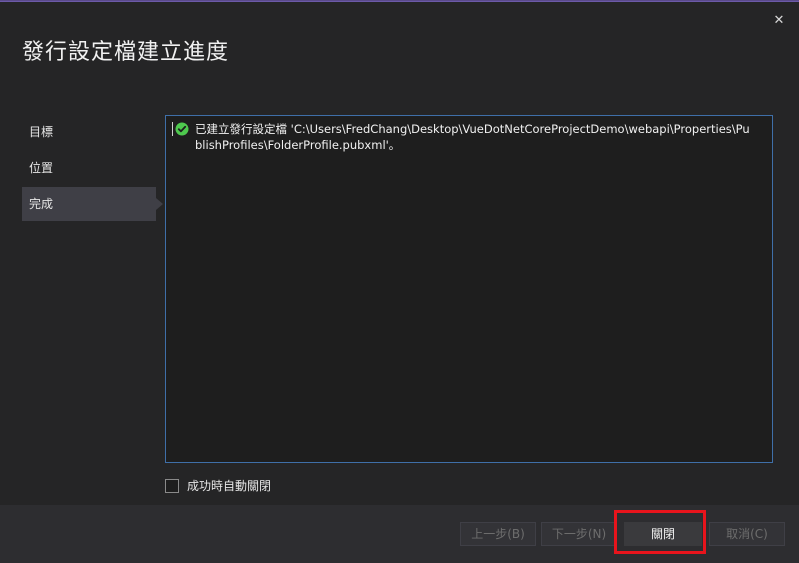 The height and width of the screenshot is (563, 799). I want to click on auto-close-checkbox, so click(172, 485).